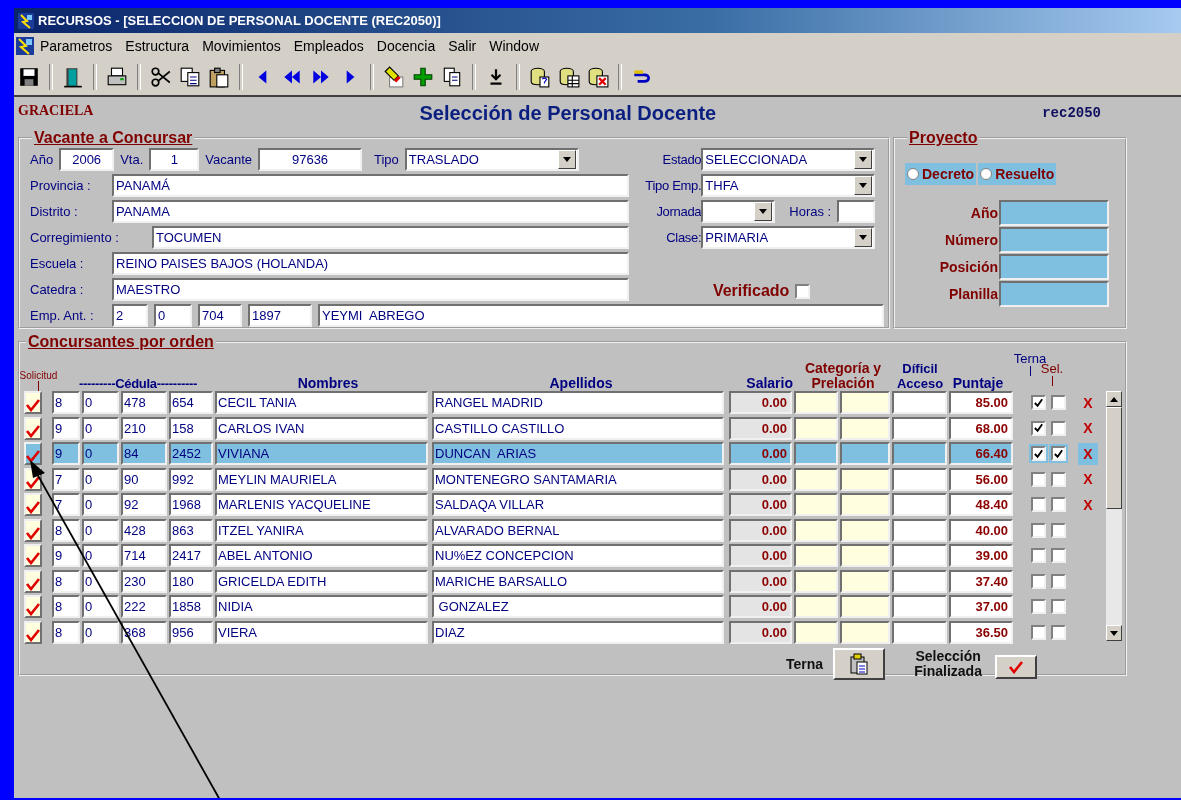 This screenshot has height=800, width=1181. What do you see at coordinates (391, 237) in the screenshot?
I see `text-field: TOCUMEN` at bounding box center [391, 237].